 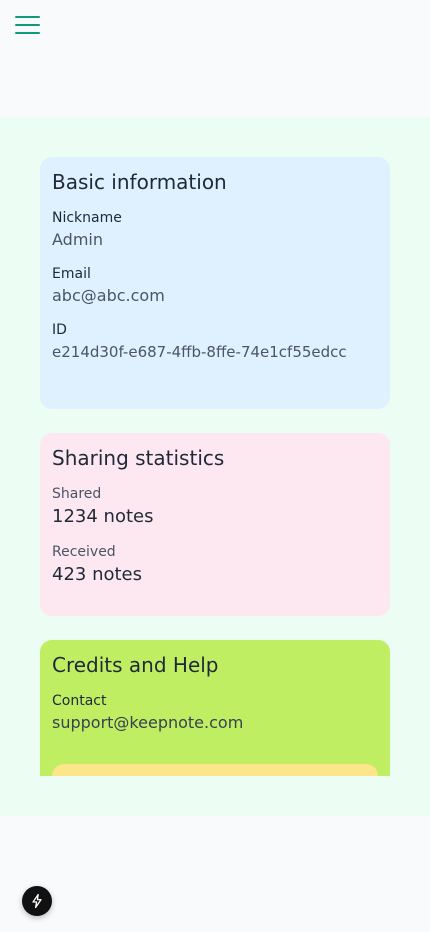 I want to click on lightning-bolt-icon, so click(x=37, y=901).